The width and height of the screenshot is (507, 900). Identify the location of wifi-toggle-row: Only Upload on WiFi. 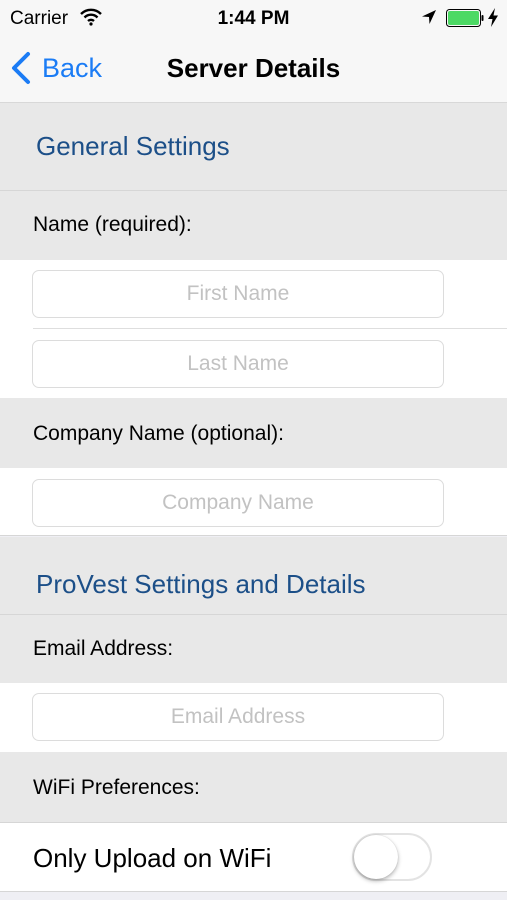
(253, 857).